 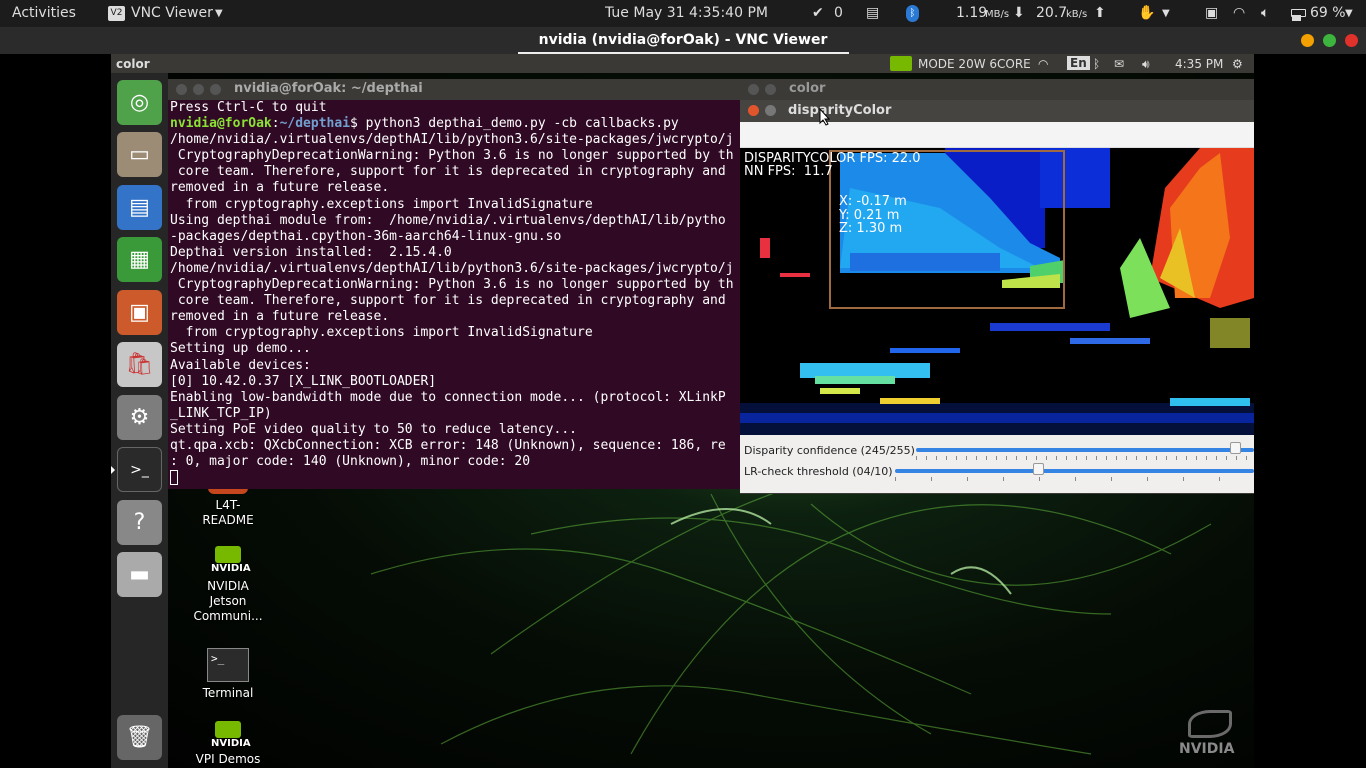 I want to click on disparity-close-button, so click(x=753, y=110).